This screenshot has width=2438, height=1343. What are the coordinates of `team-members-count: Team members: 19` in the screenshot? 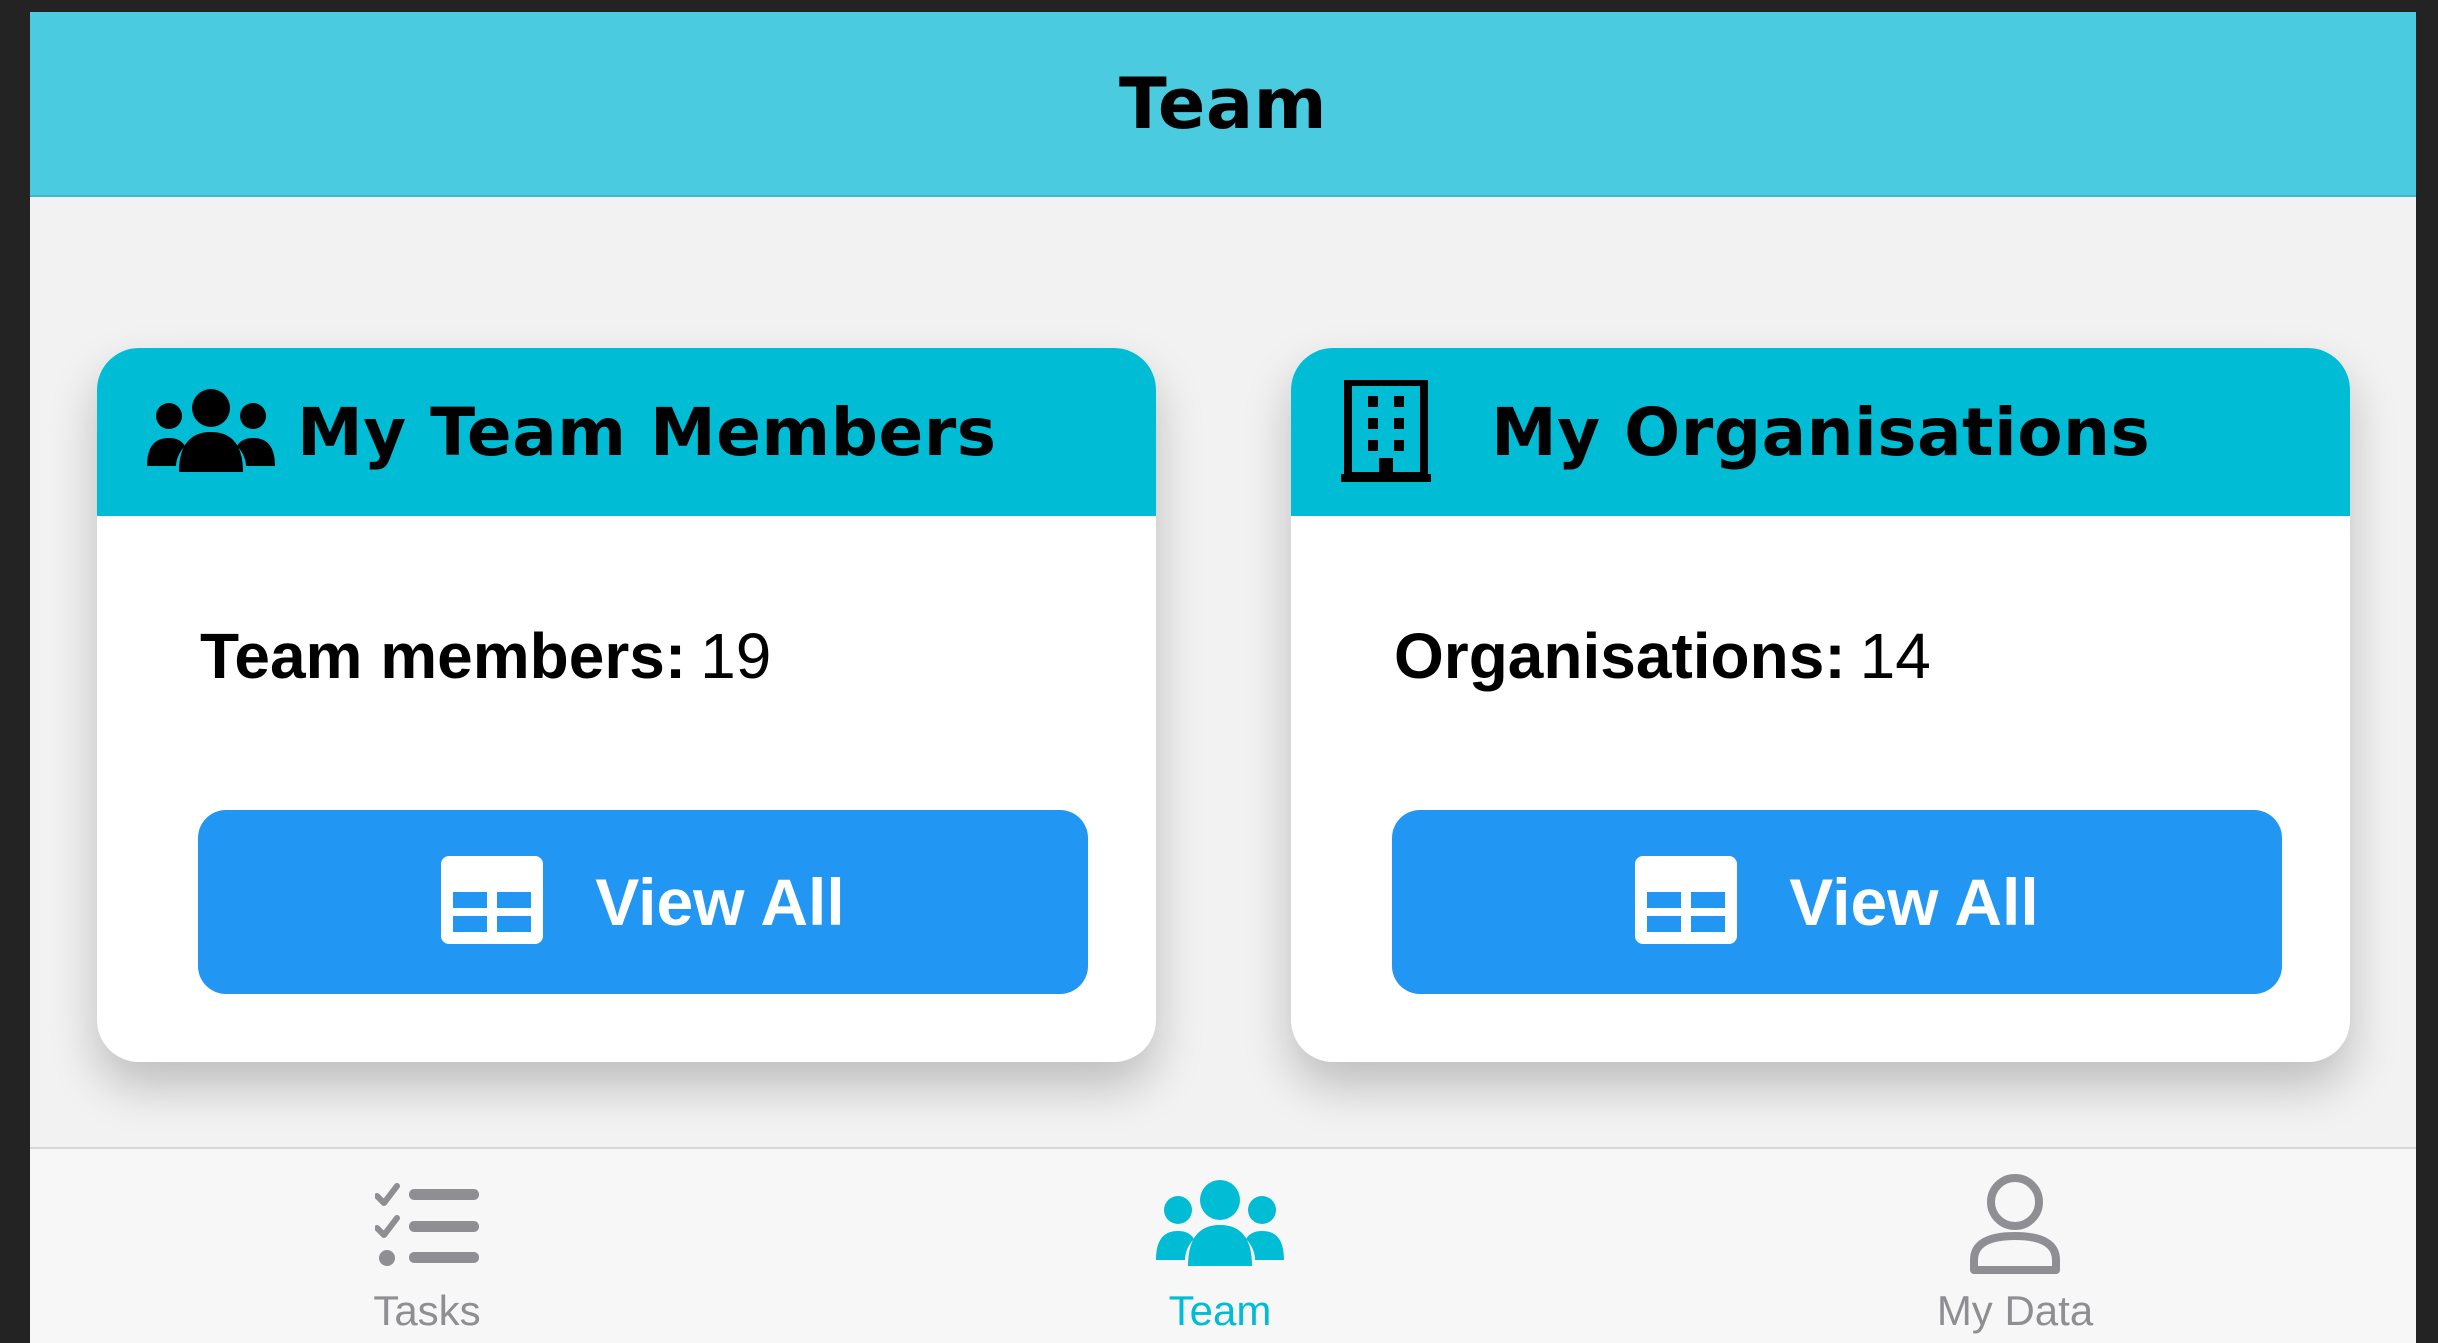 It's located at (485, 656).